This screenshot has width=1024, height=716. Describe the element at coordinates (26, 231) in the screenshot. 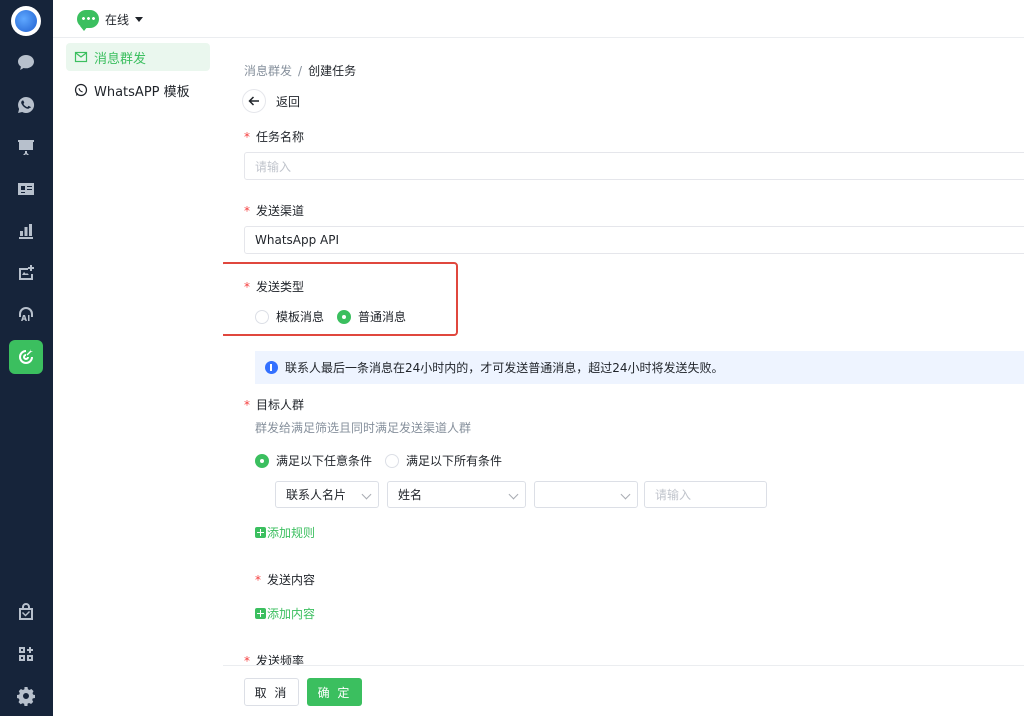

I see `bar-chart-icon` at that location.